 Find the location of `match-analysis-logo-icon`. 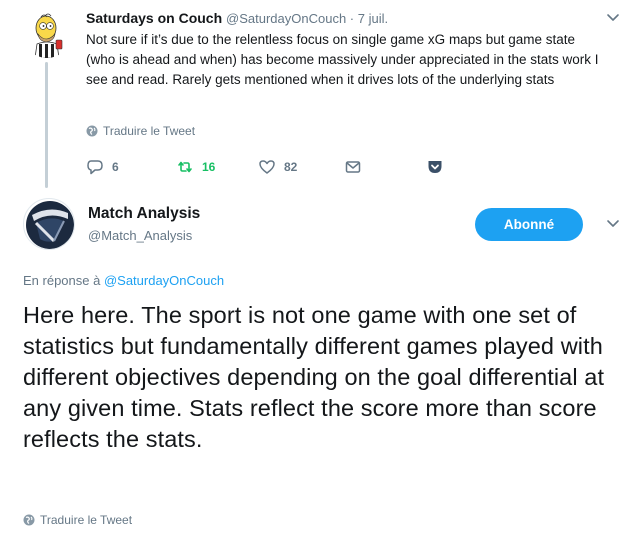

match-analysis-logo-icon is located at coordinates (50, 225).